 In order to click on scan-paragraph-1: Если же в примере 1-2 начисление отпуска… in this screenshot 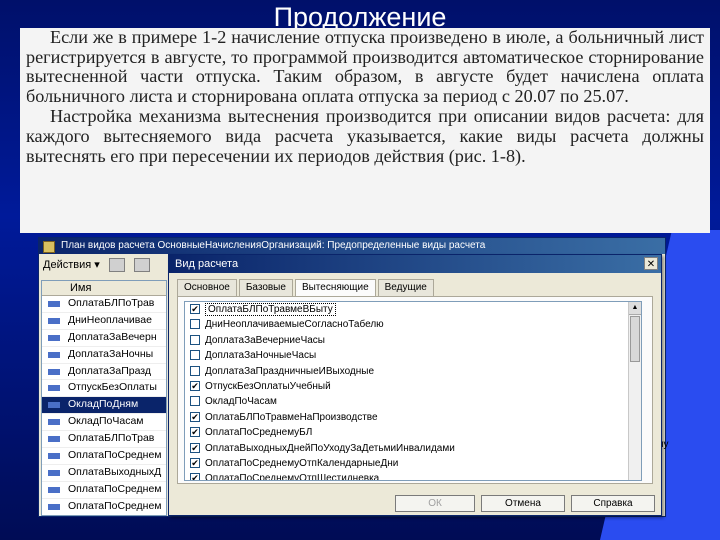, I will do `click(365, 66)`.